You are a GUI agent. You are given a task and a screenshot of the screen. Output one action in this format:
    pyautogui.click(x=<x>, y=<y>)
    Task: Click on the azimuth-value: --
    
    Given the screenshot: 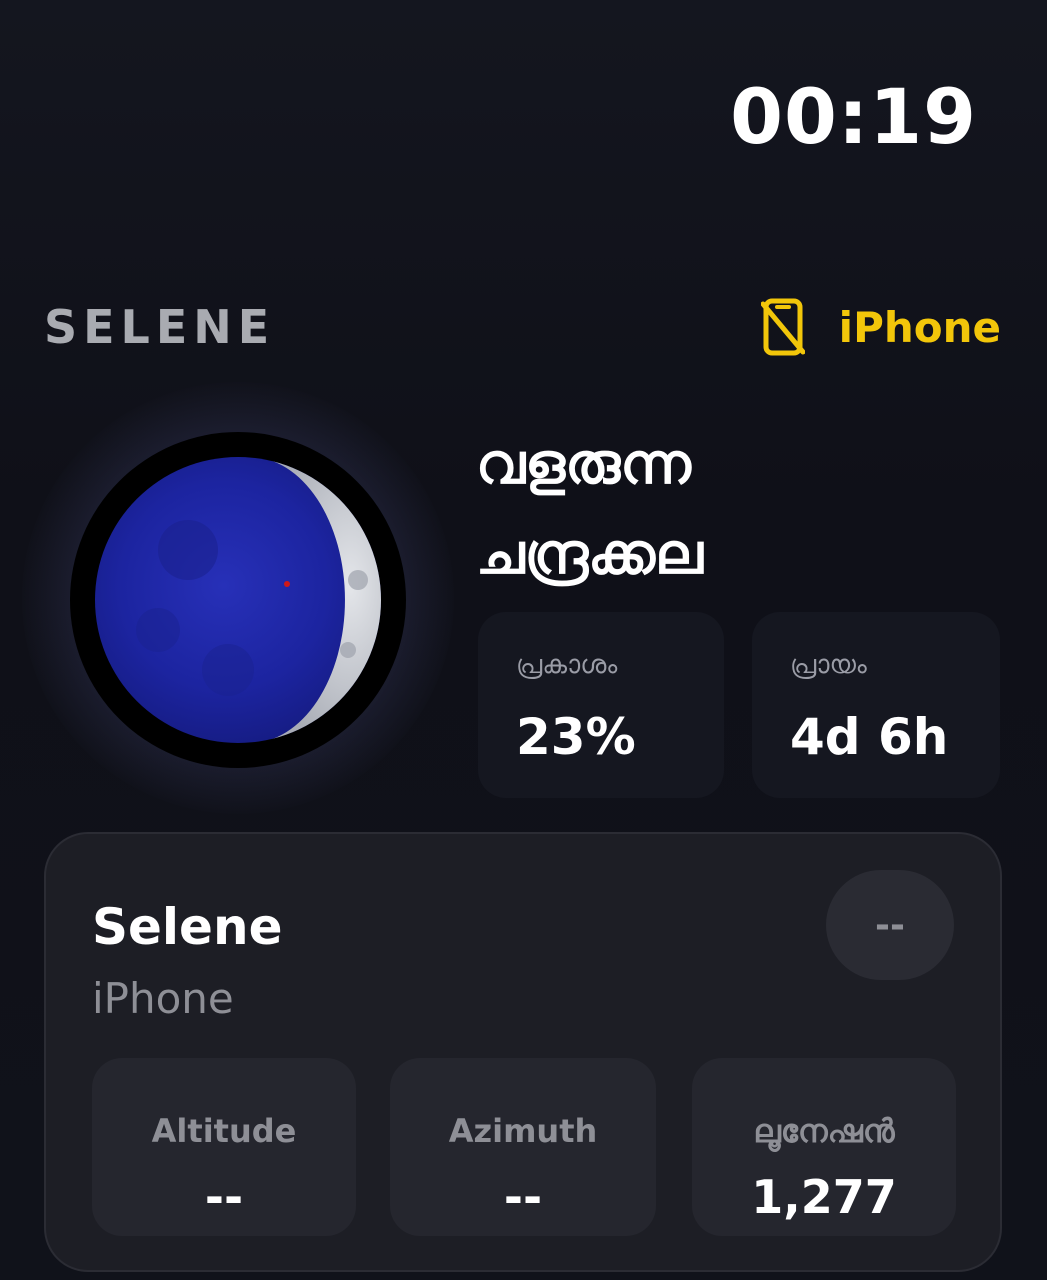 What is the action you would take?
    pyautogui.click(x=523, y=1197)
    